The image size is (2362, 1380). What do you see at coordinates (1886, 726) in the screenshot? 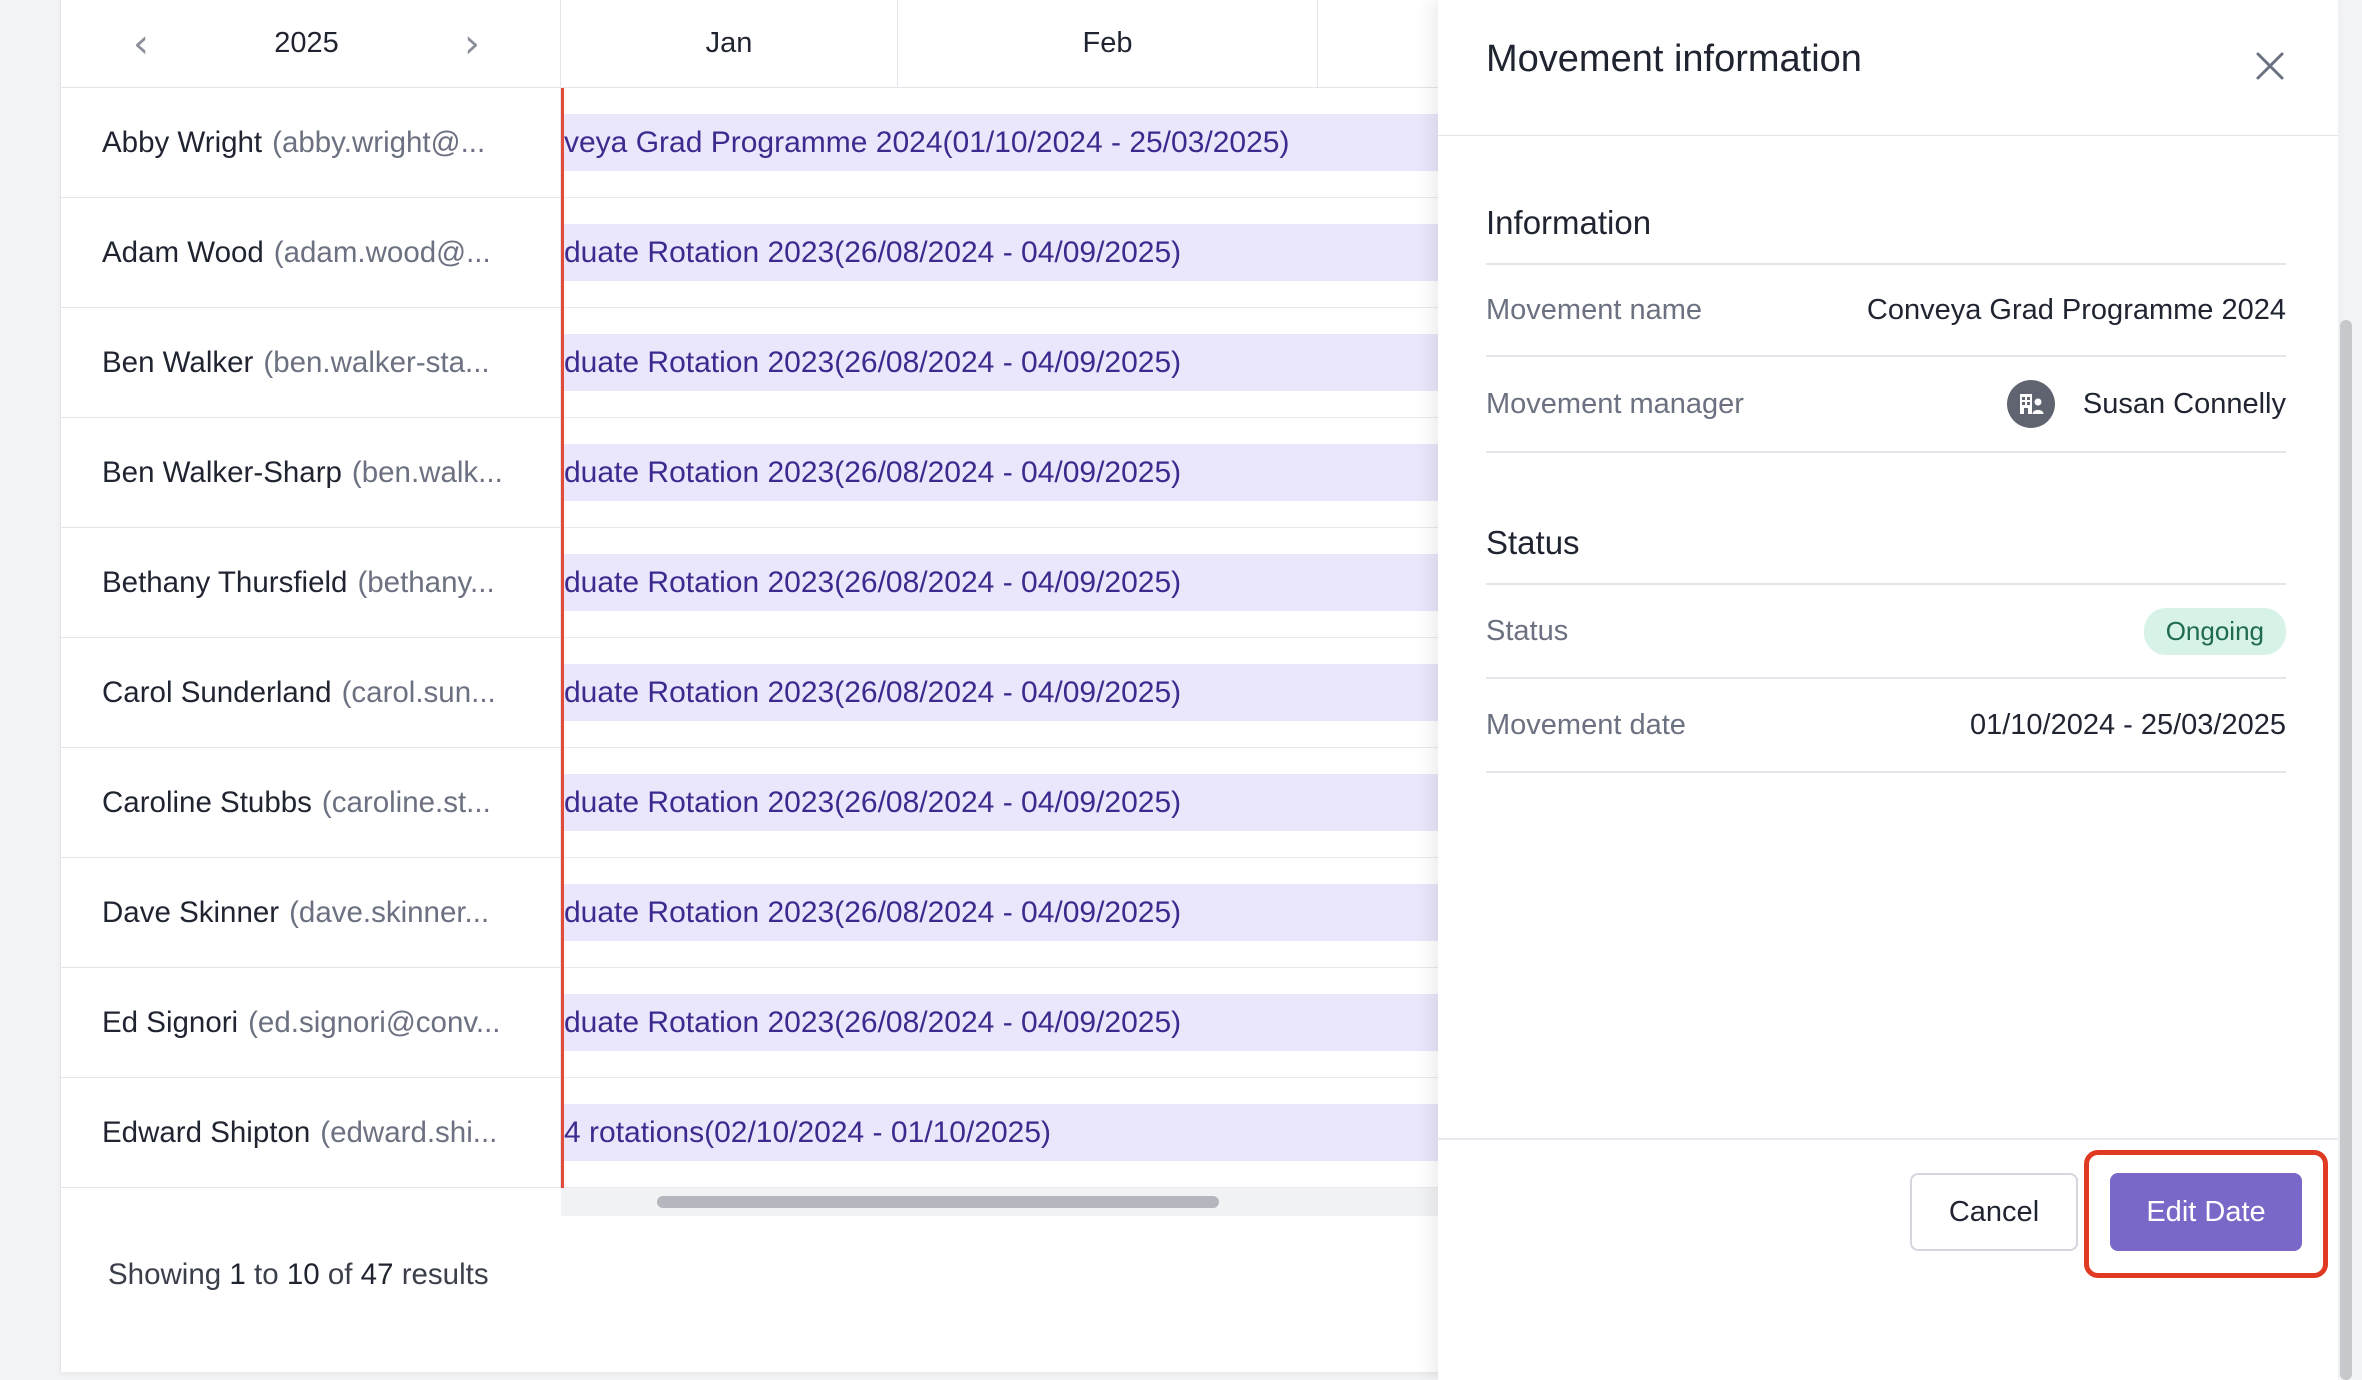
I see `movement-date-row: Movement date 01/10/2024 - 25/03/2025` at bounding box center [1886, 726].